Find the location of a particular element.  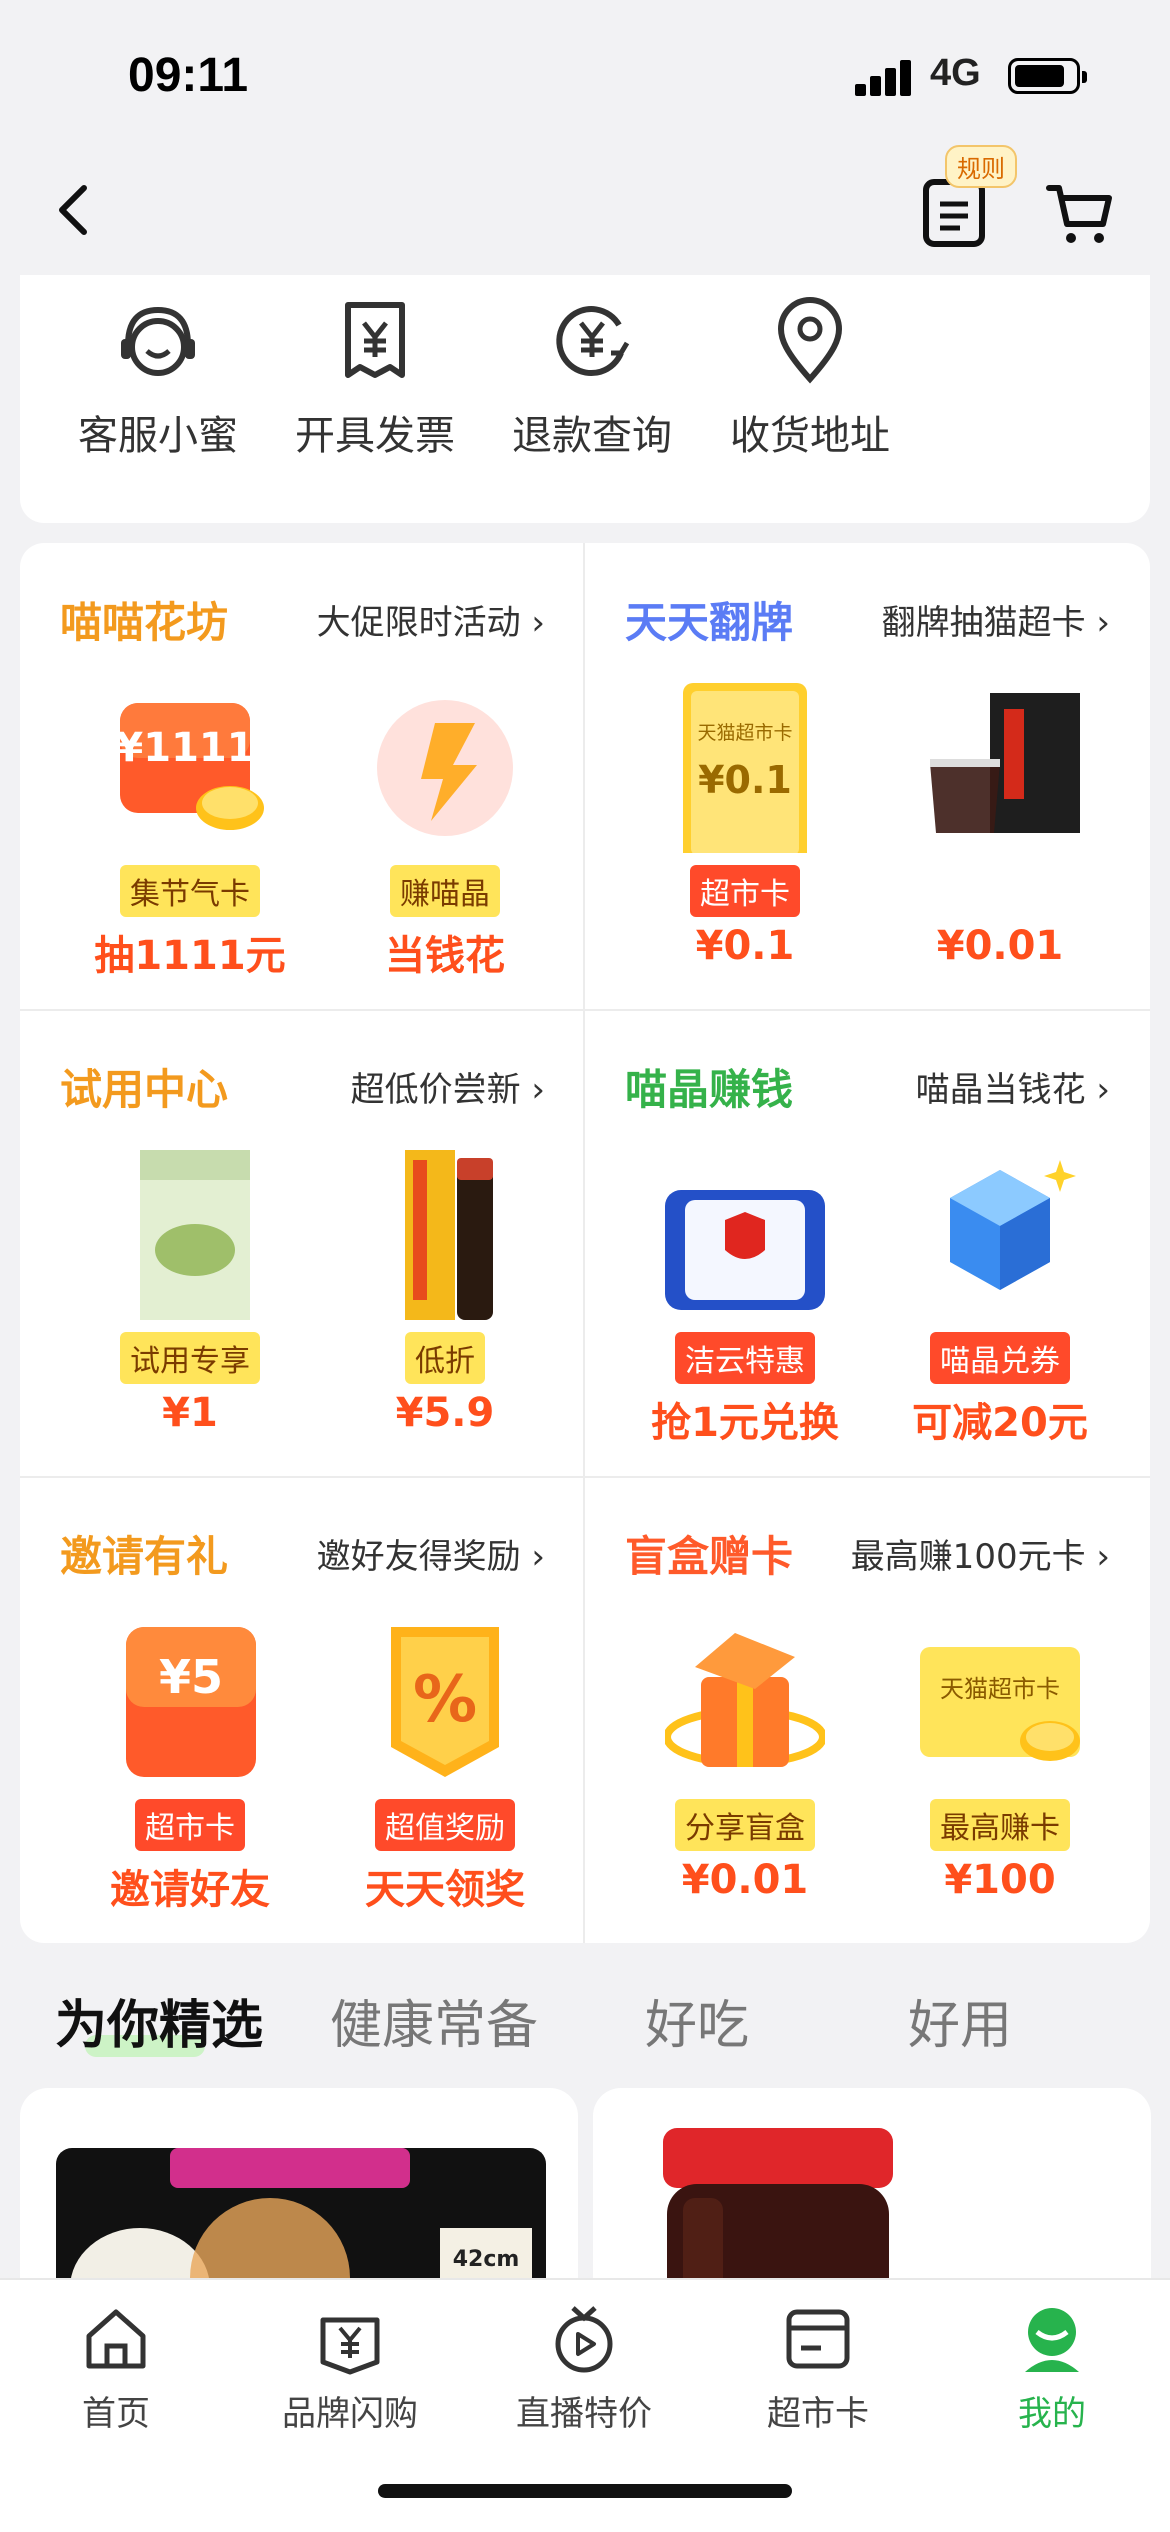

refund-icon is located at coordinates (593, 341).